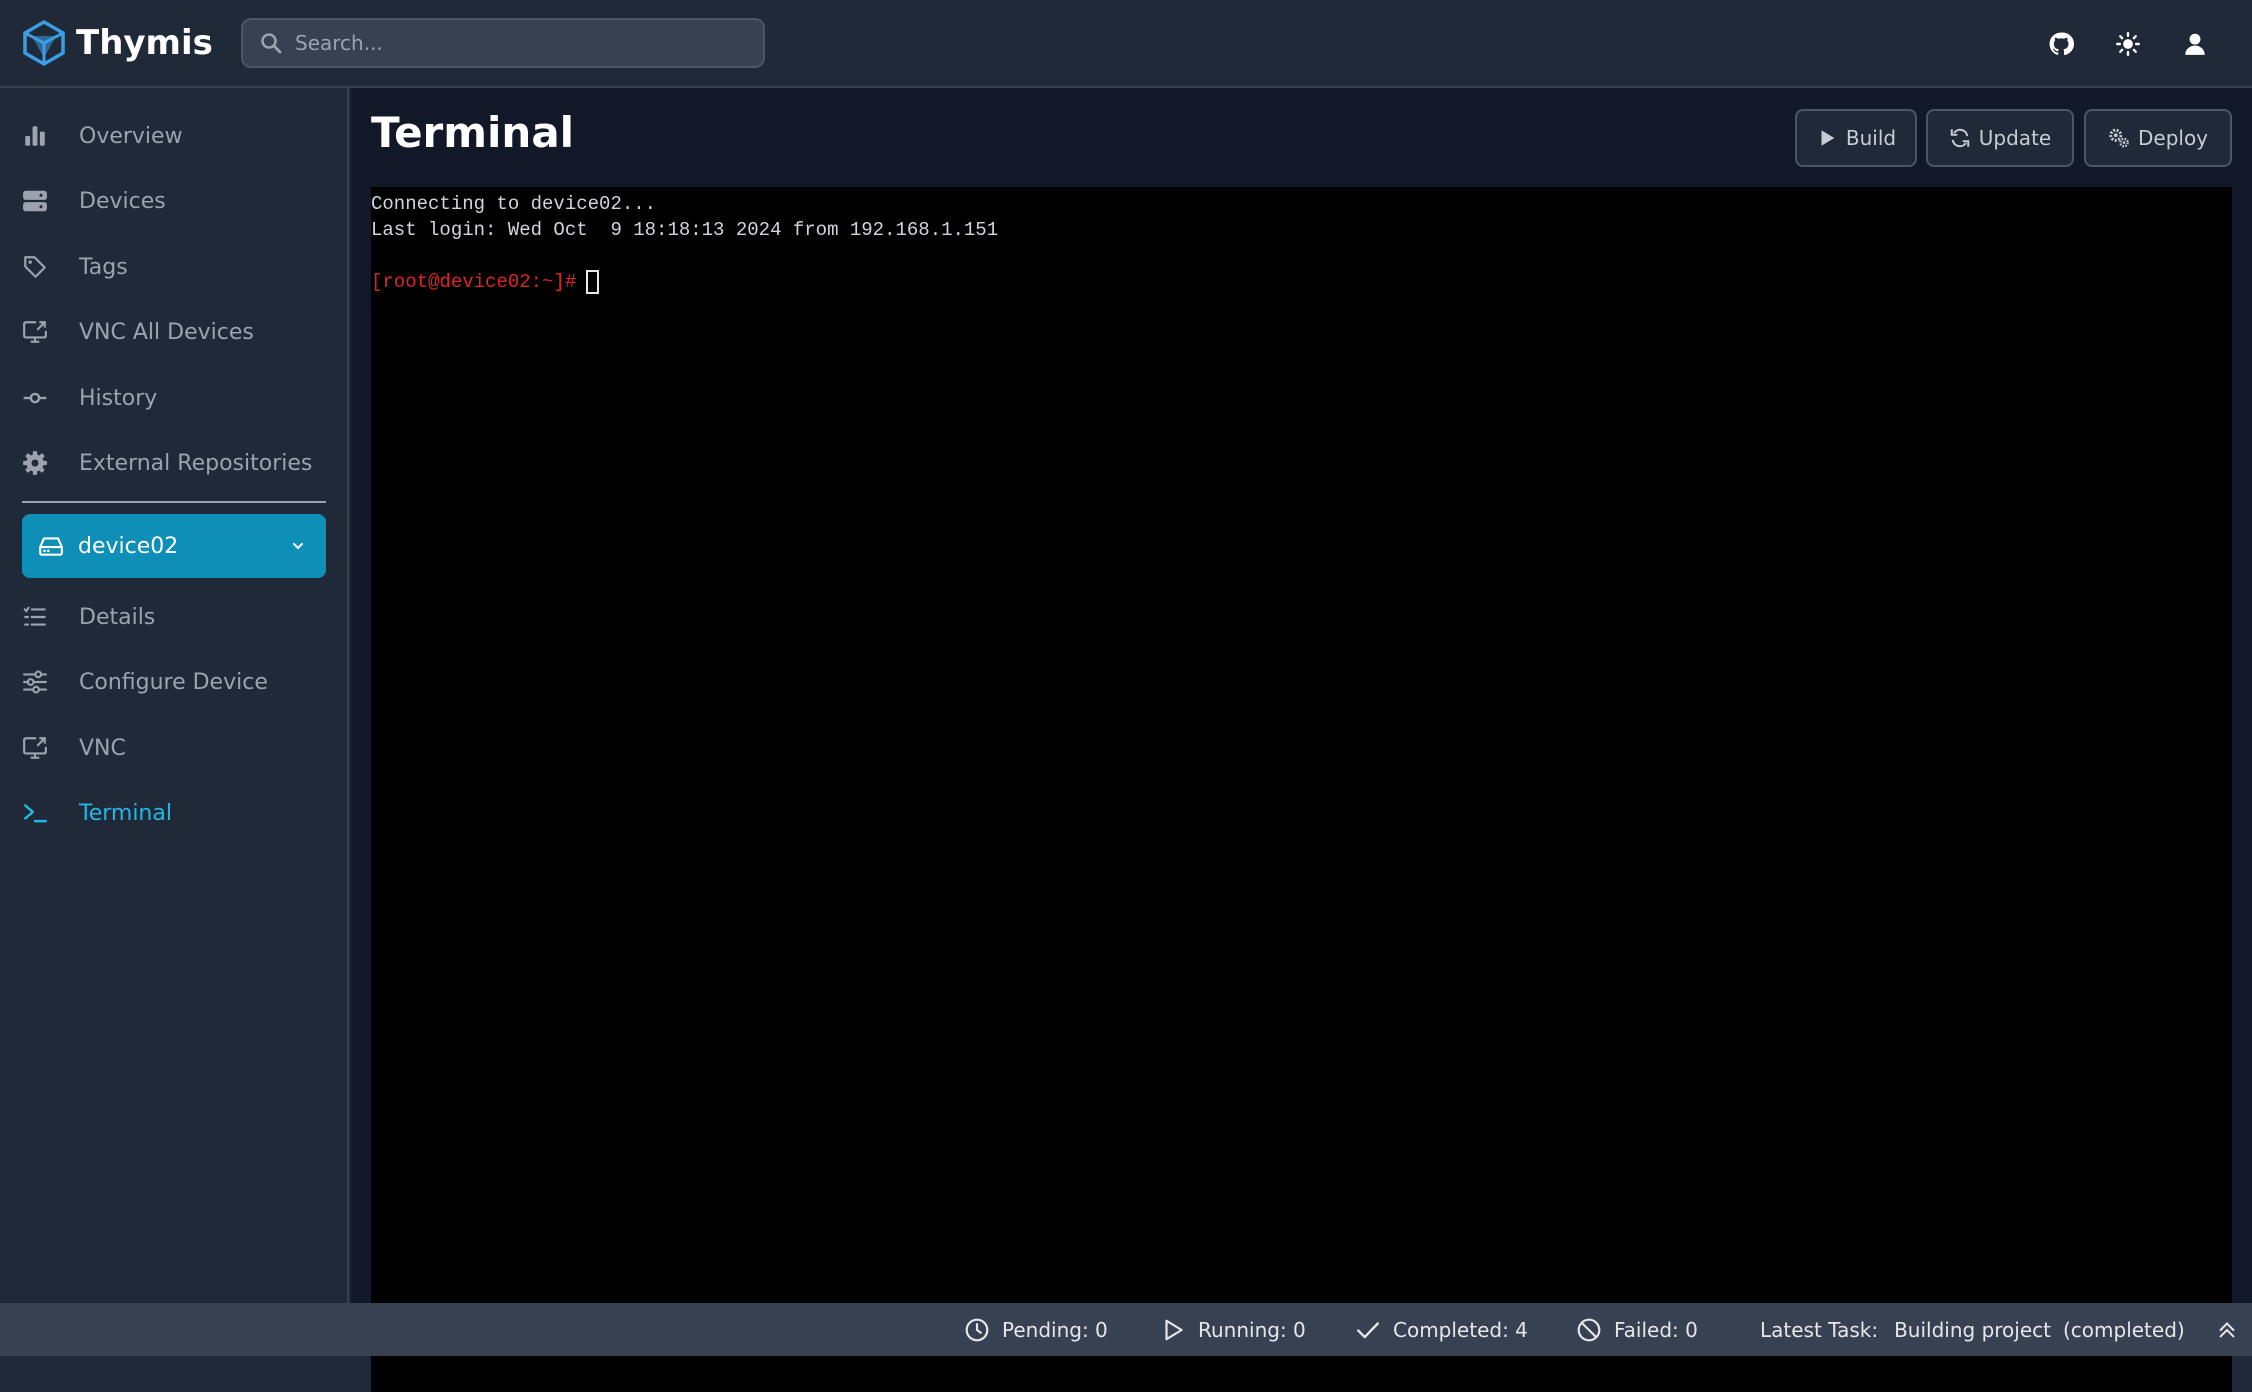 The height and width of the screenshot is (1392, 2252). I want to click on update-button: Update, so click(2000, 138).